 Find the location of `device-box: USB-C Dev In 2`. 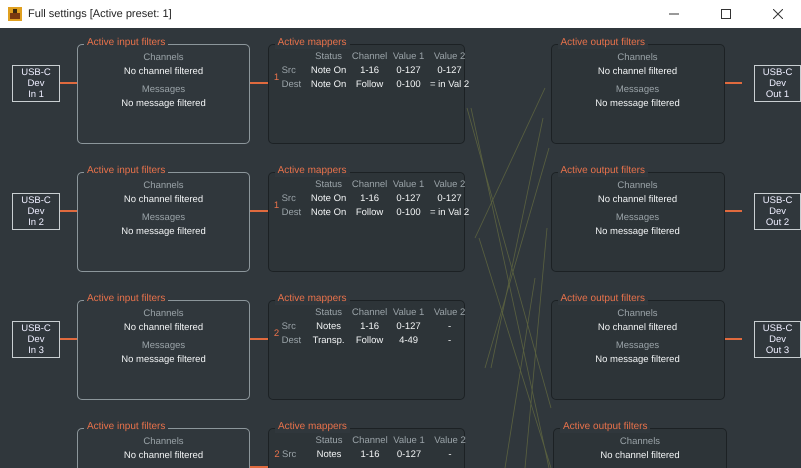

device-box: USB-C Dev In 2 is located at coordinates (36, 211).